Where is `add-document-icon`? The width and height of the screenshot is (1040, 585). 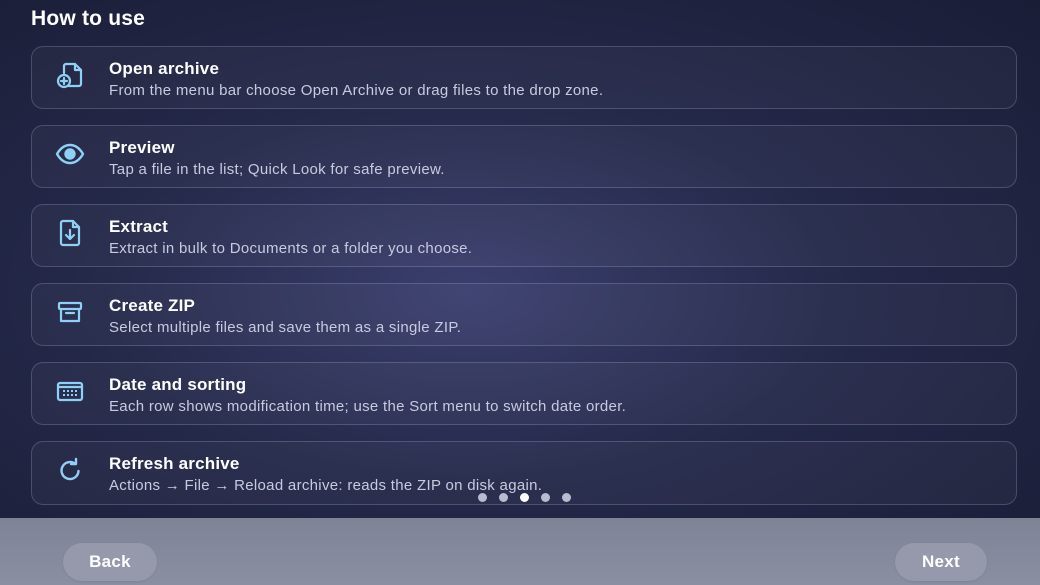 add-document-icon is located at coordinates (70, 75).